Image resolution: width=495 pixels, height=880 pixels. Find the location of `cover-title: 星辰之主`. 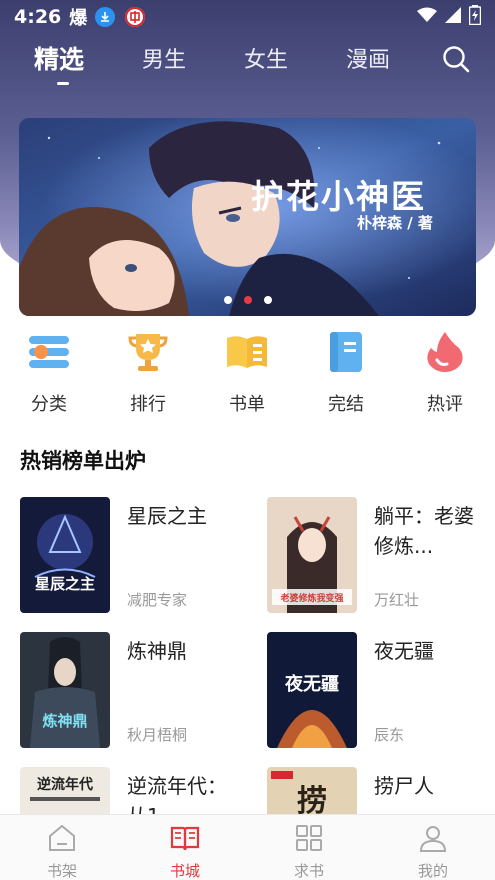

cover-title: 星辰之主 is located at coordinates (65, 584).